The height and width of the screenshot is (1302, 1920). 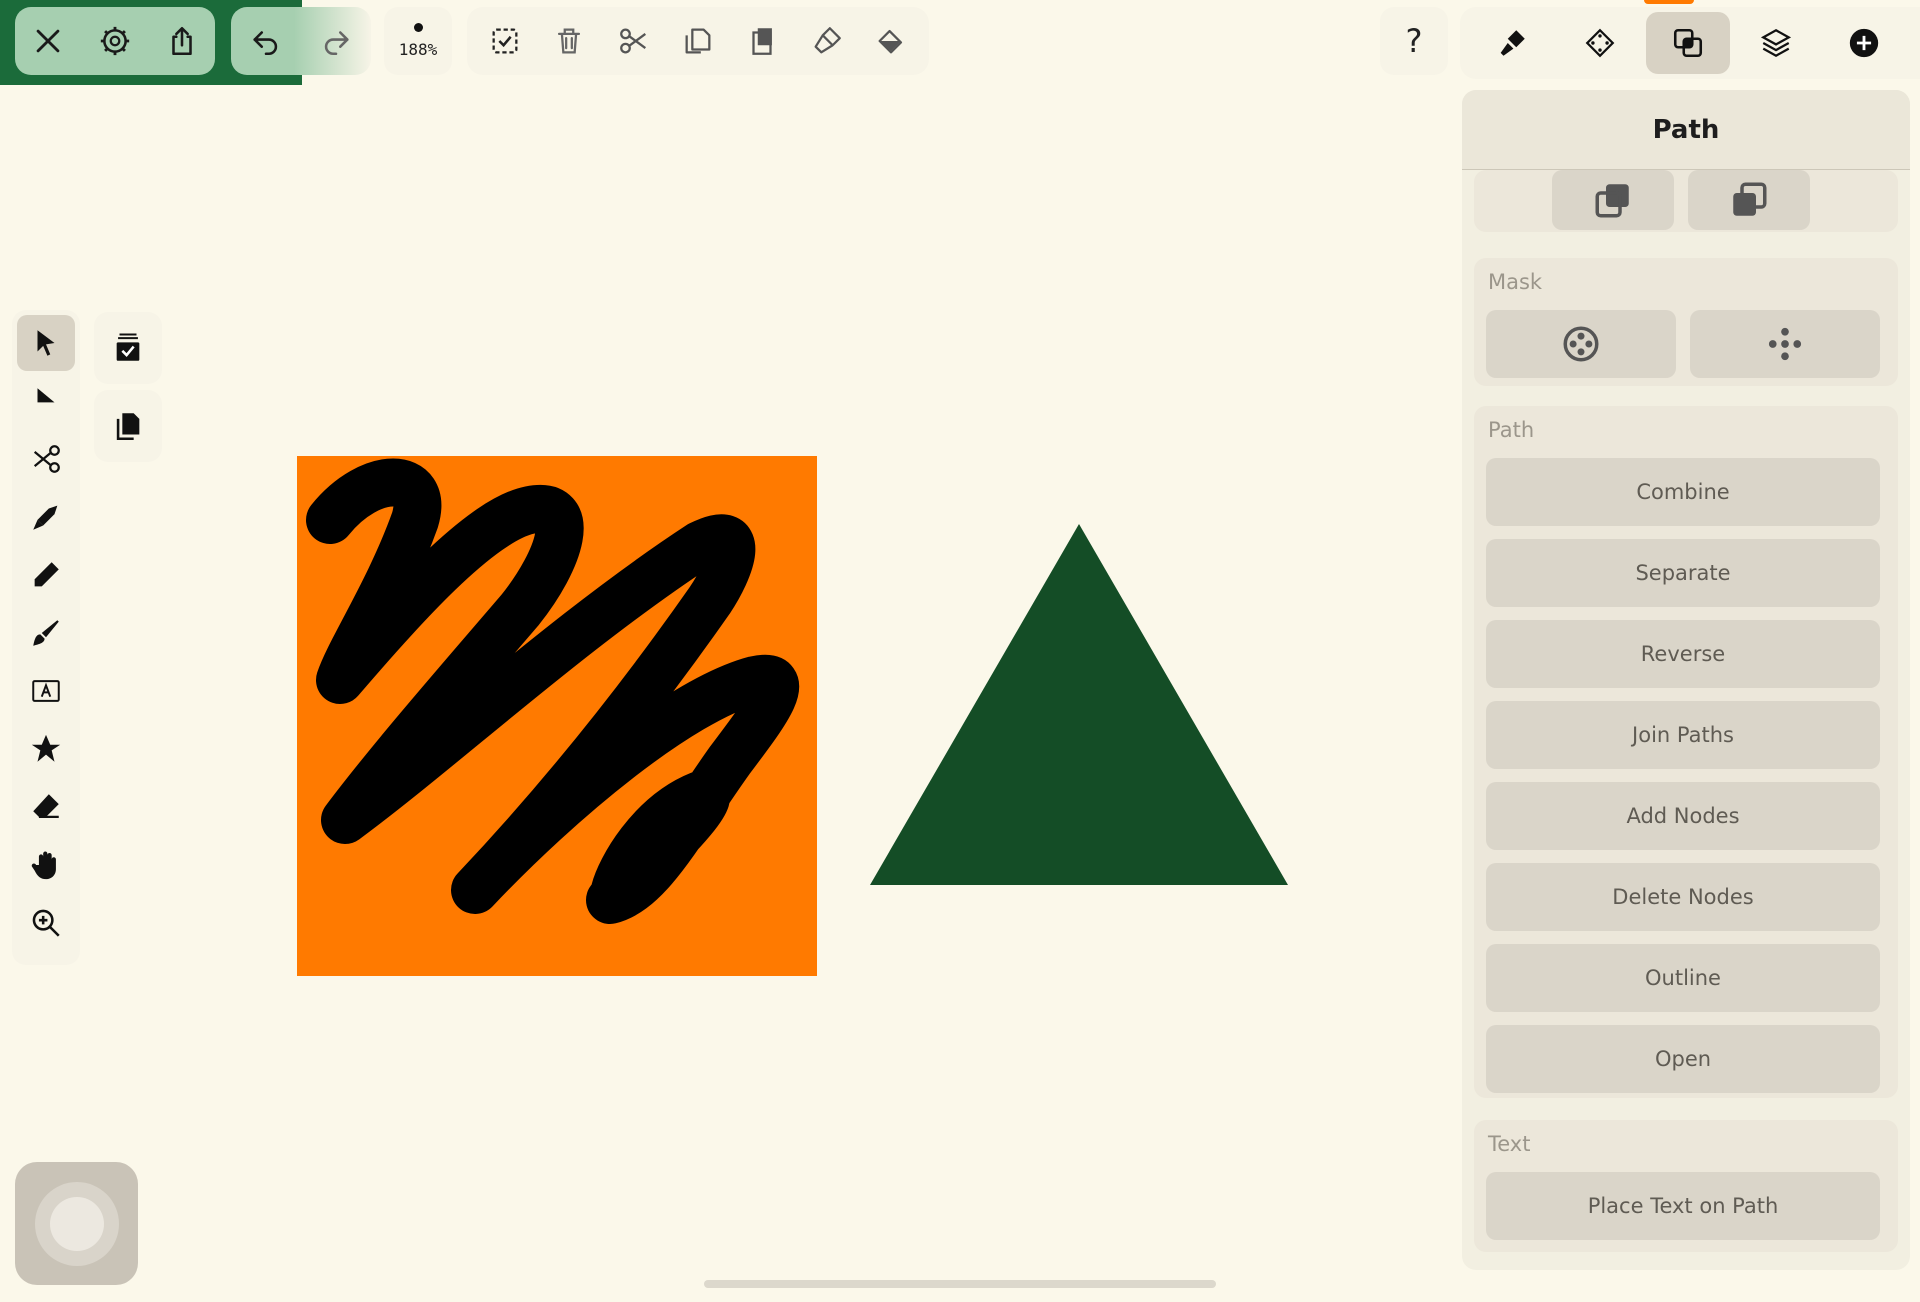 I want to click on eraser-icon, so click(x=46, y=806).